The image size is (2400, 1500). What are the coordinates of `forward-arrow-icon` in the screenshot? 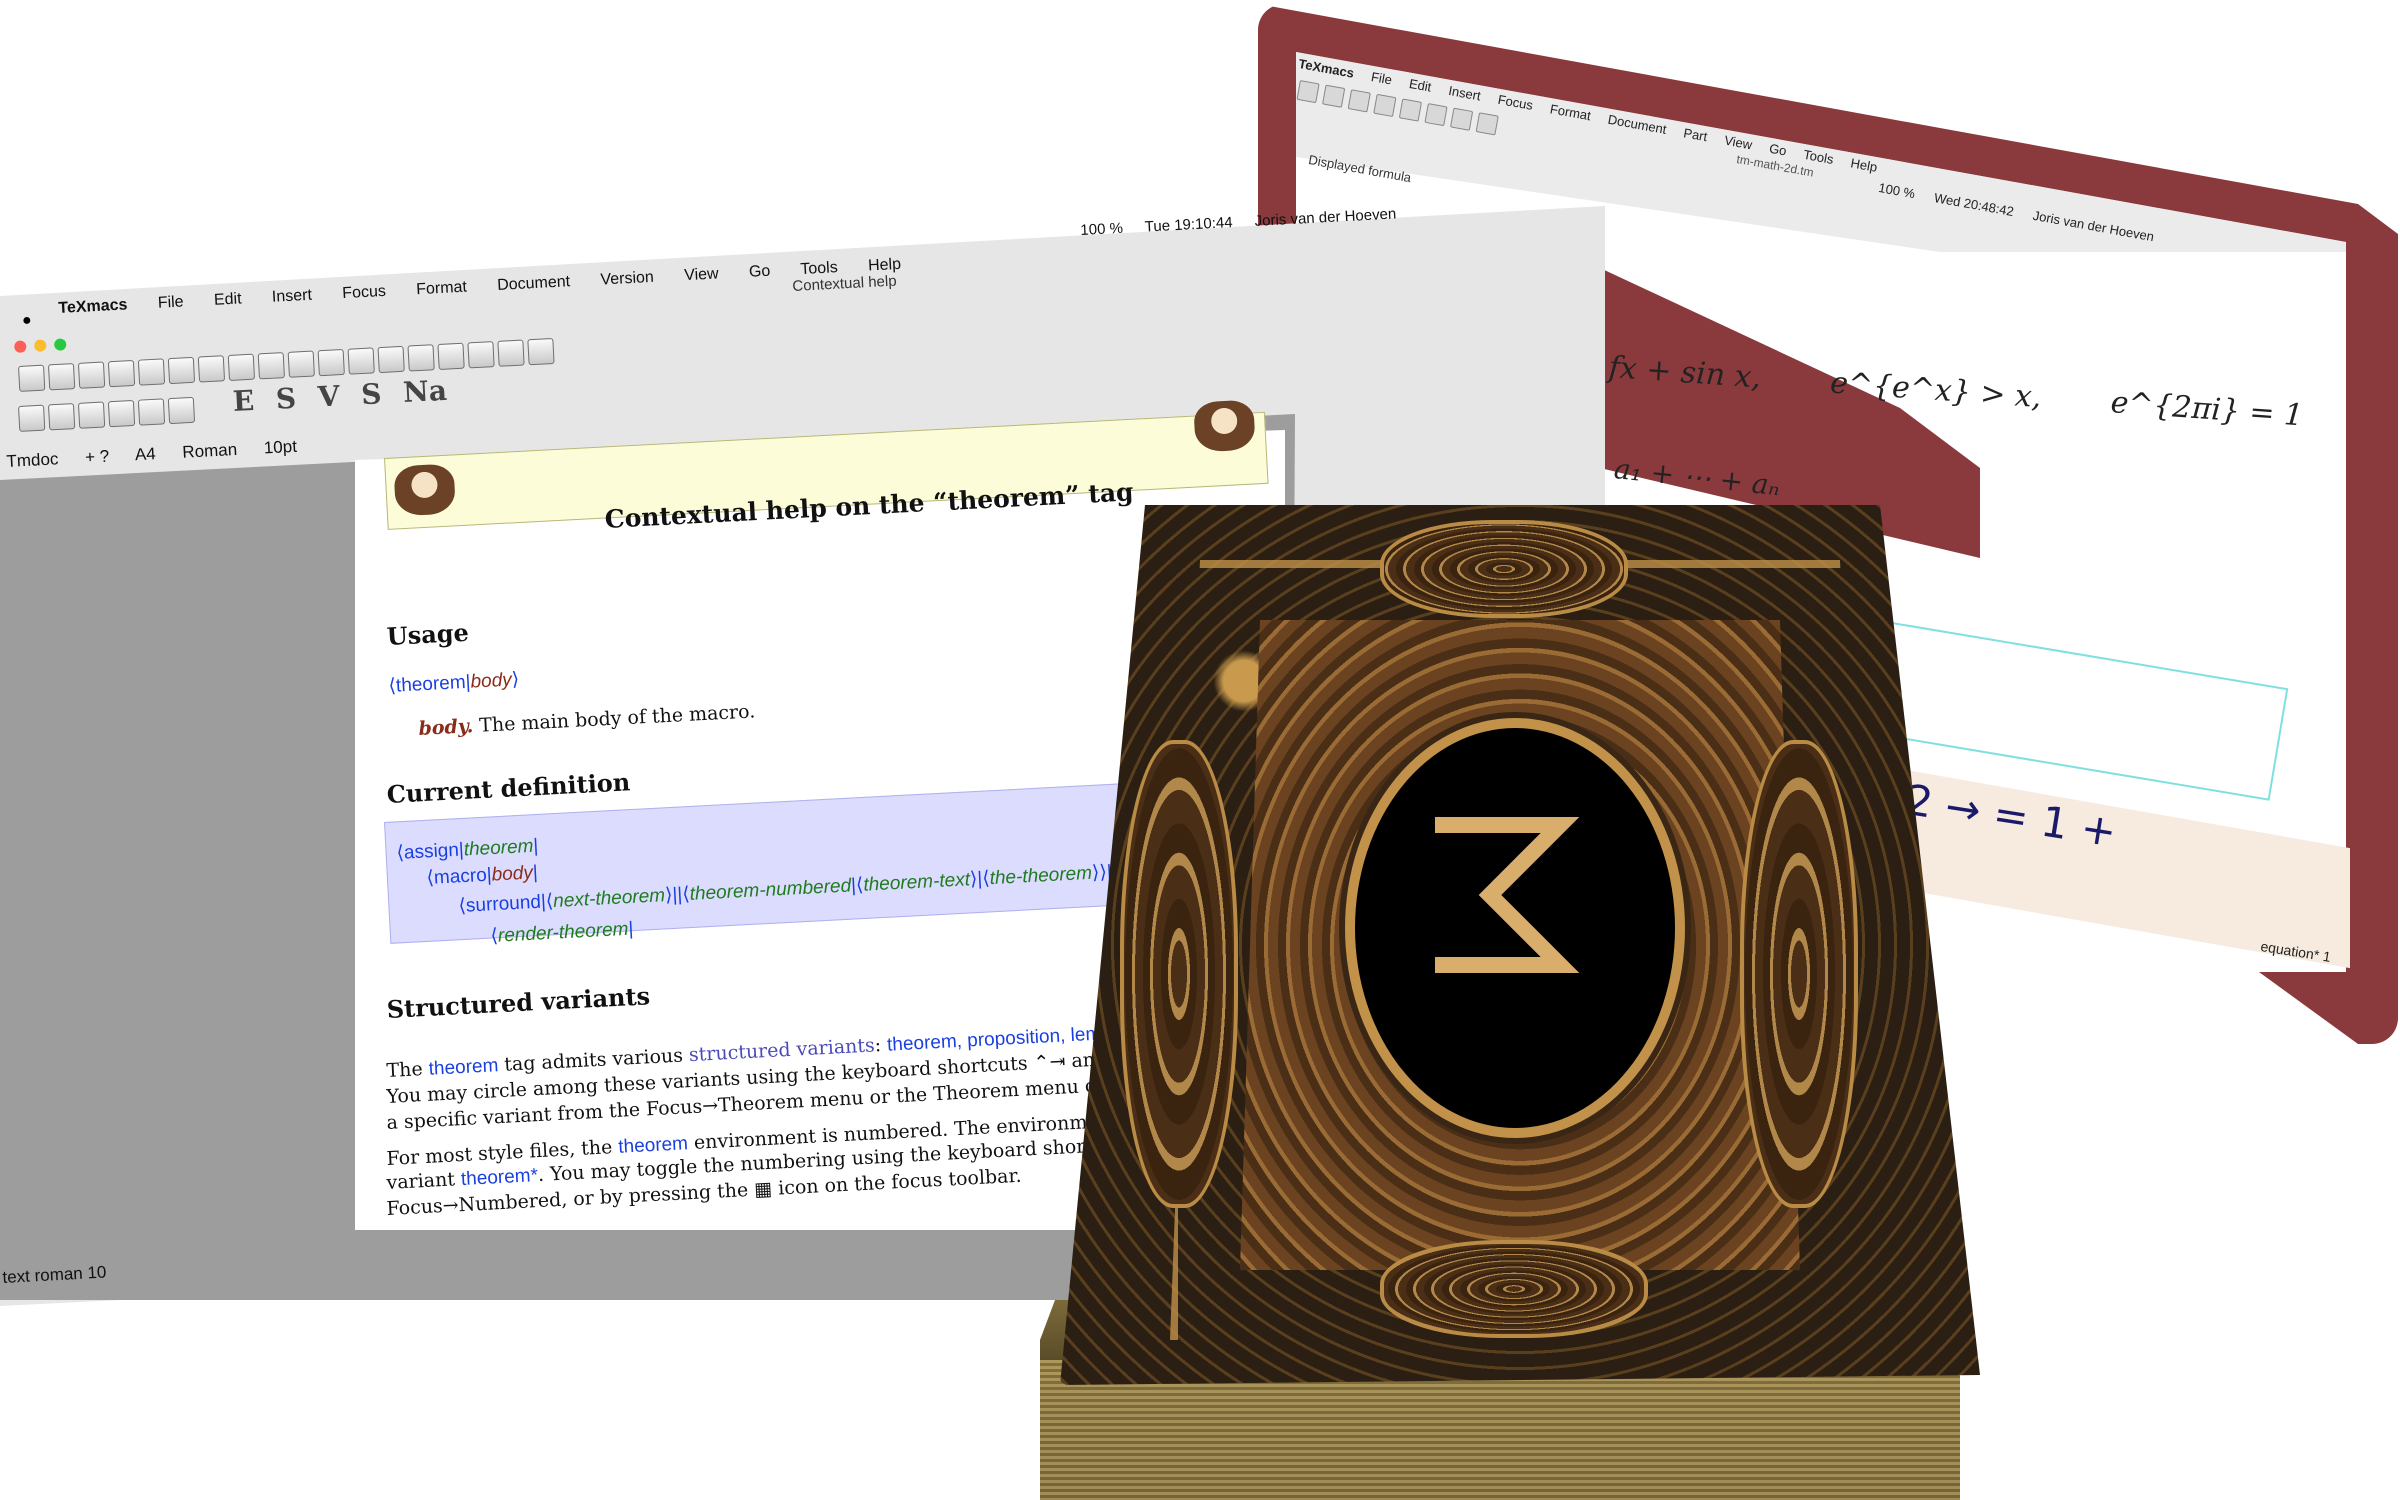 It's located at (541, 351).